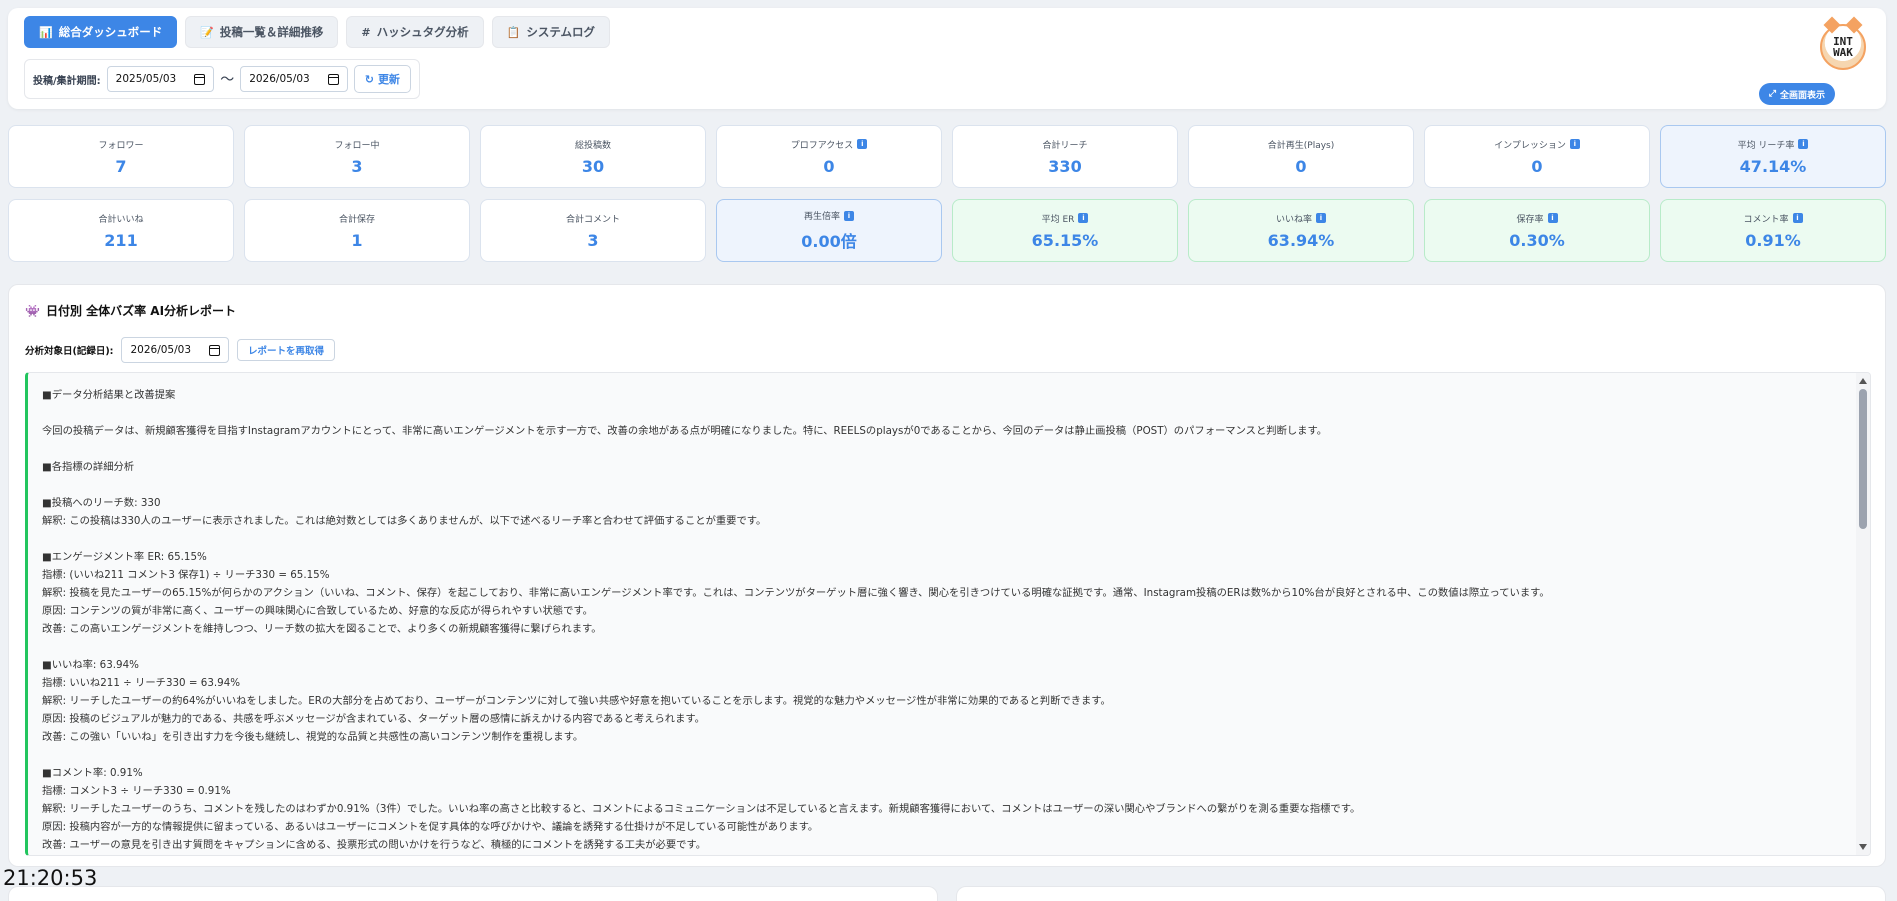 Image resolution: width=1897 pixels, height=901 pixels. I want to click on app-logo: INT WAK, so click(1843, 43).